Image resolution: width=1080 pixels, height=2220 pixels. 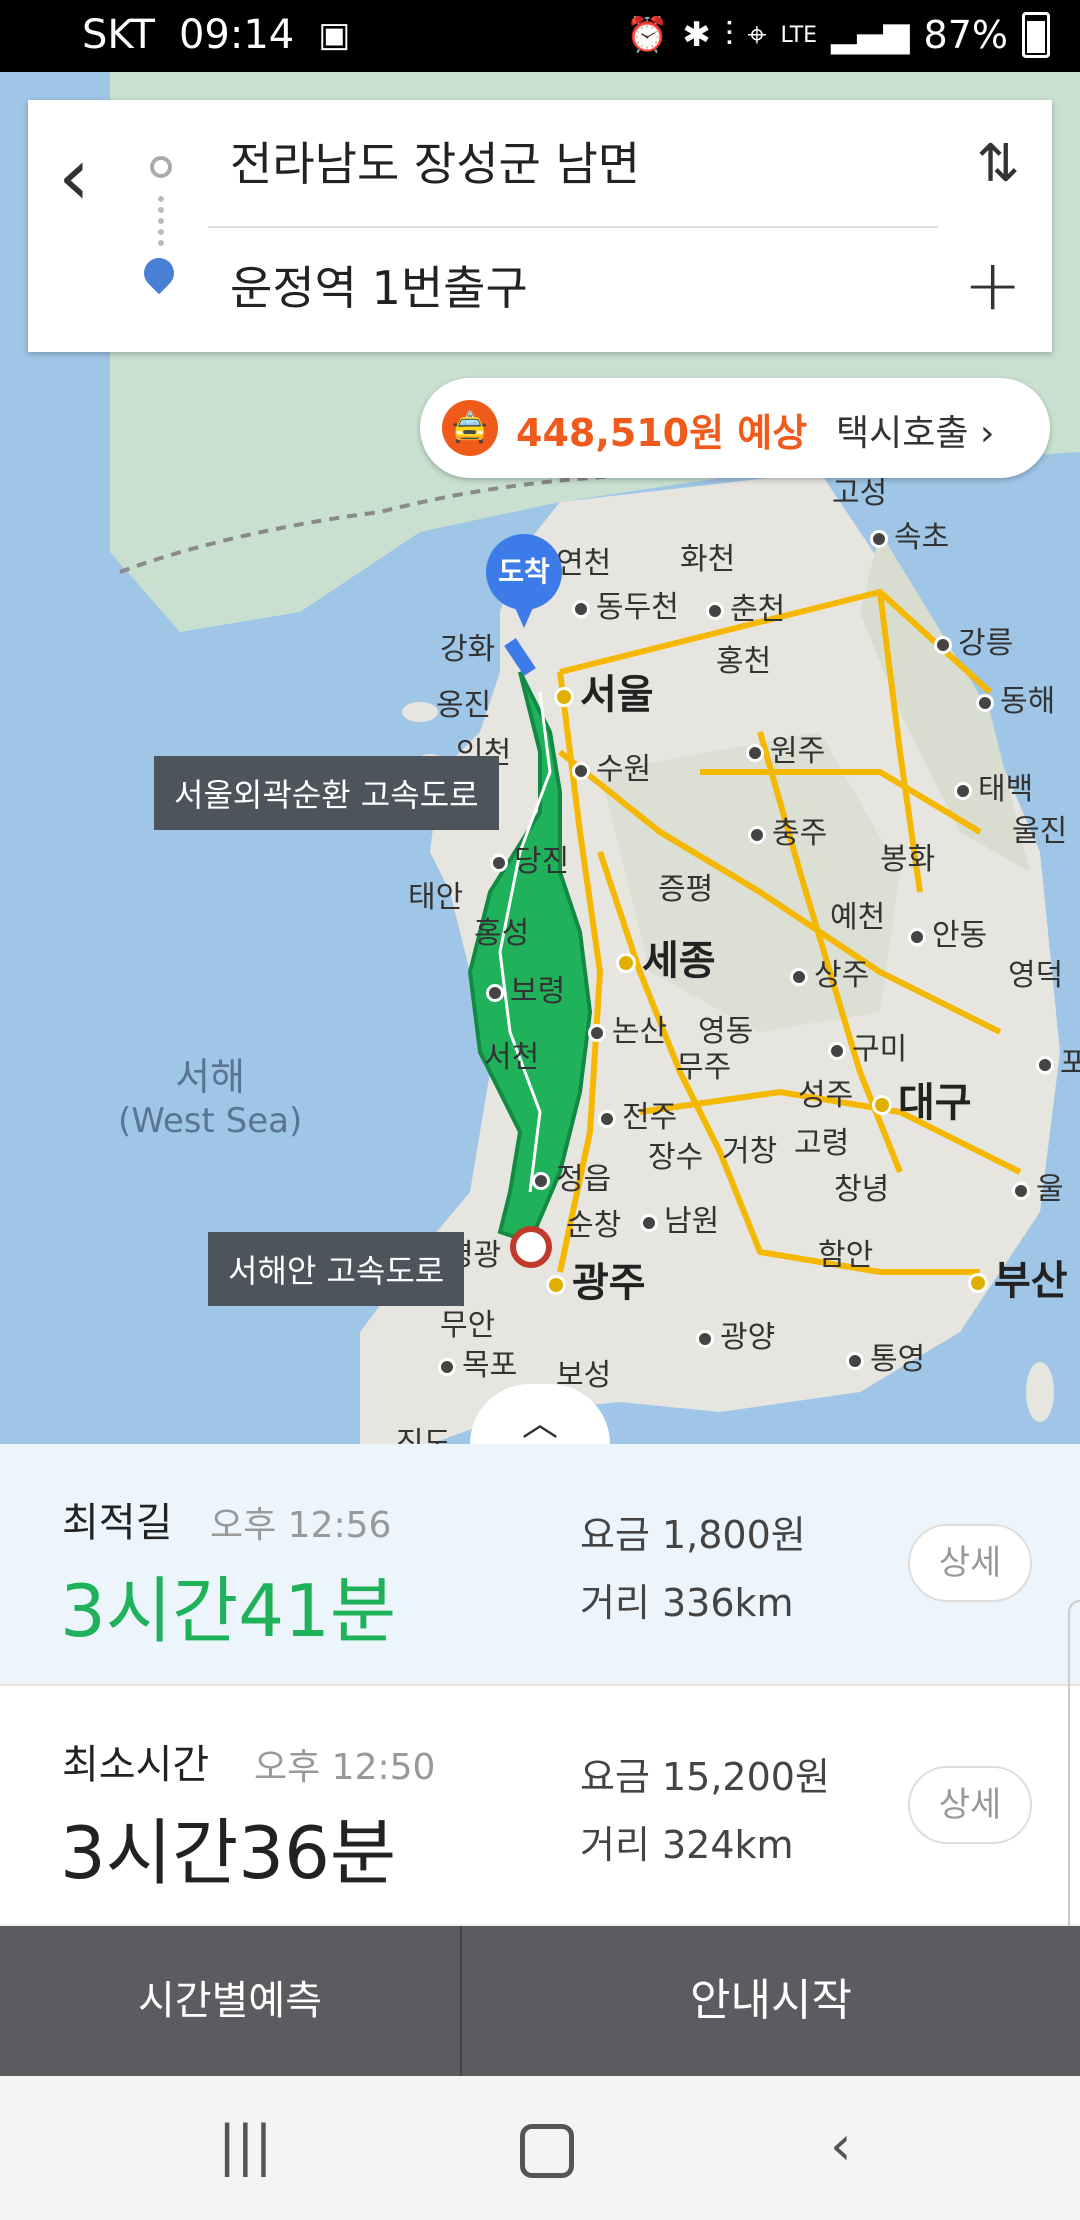 I want to click on origin-dot-icon, so click(x=161, y=167).